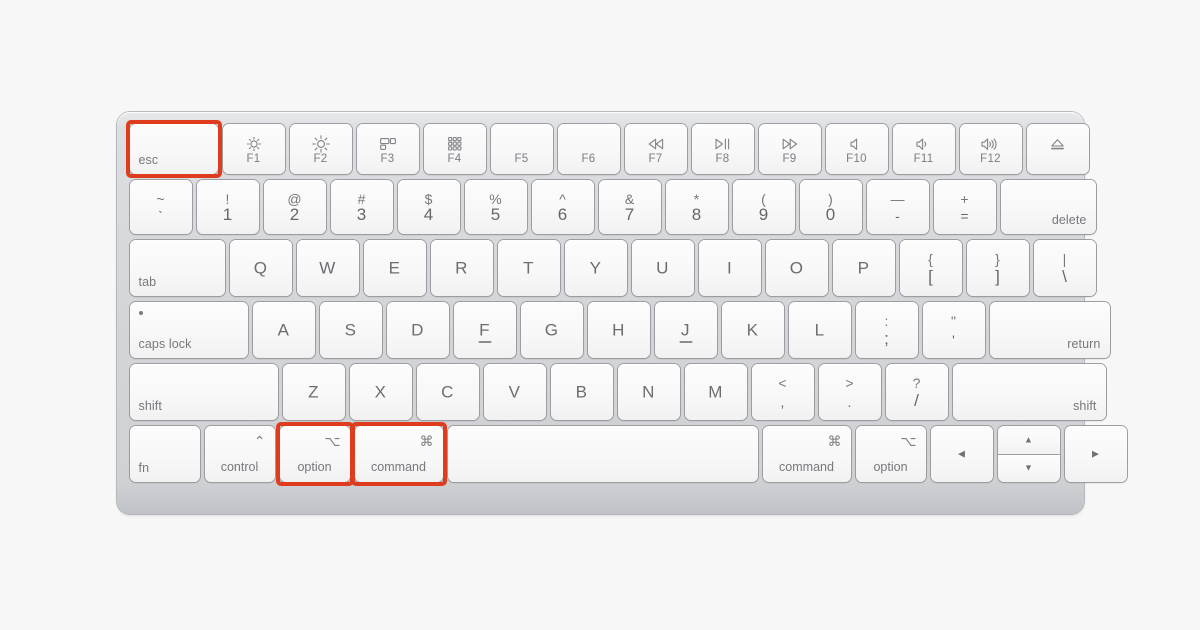  I want to click on key-one: ! 1, so click(227, 207).